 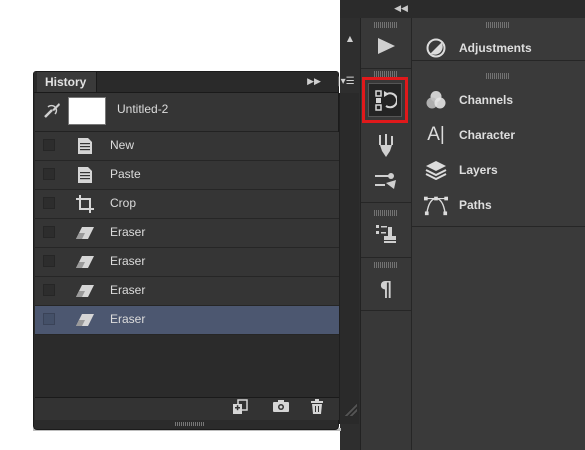 What do you see at coordinates (495, 48) in the screenshot?
I see `dock-item-label: Adjustments` at bounding box center [495, 48].